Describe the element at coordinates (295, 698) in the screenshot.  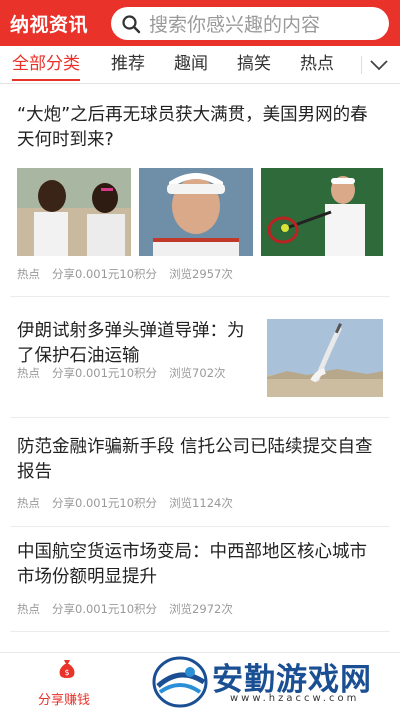
I see `watermark-url: www.hzaccw.com` at that location.